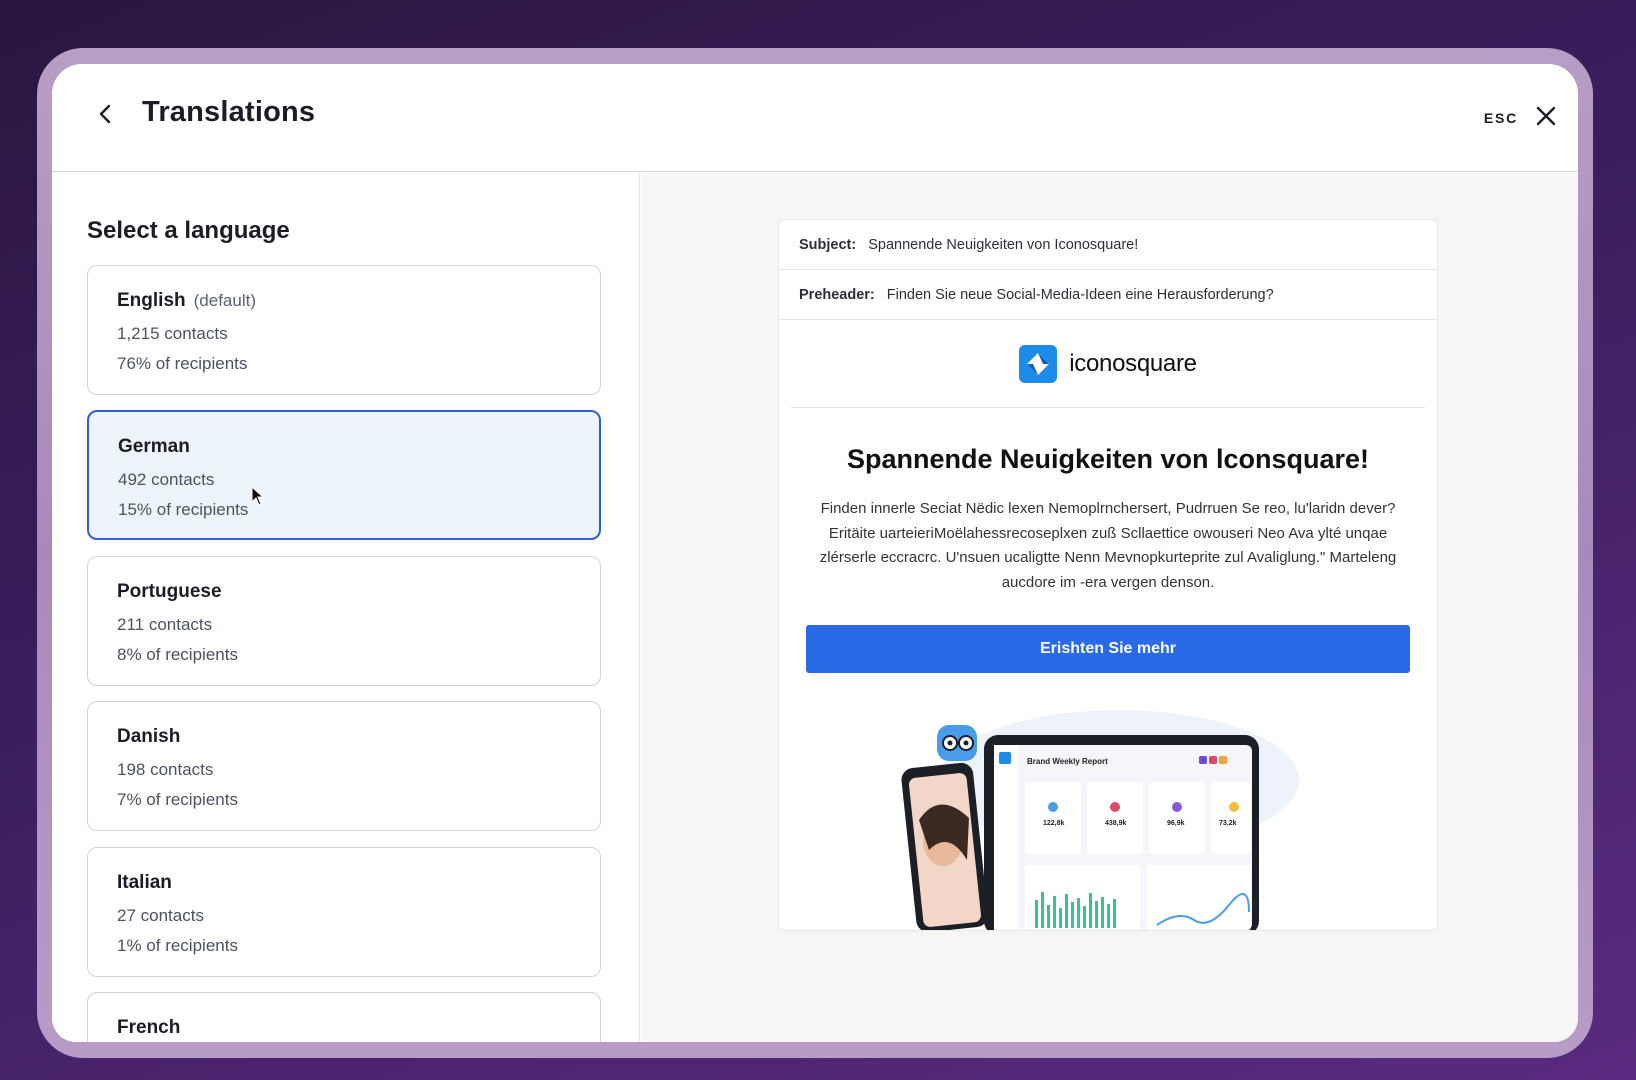 This screenshot has width=1636, height=1080. What do you see at coordinates (344, 766) in the screenshot?
I see `language-card-danish: Danish 198 contacts 7% of recipients` at bounding box center [344, 766].